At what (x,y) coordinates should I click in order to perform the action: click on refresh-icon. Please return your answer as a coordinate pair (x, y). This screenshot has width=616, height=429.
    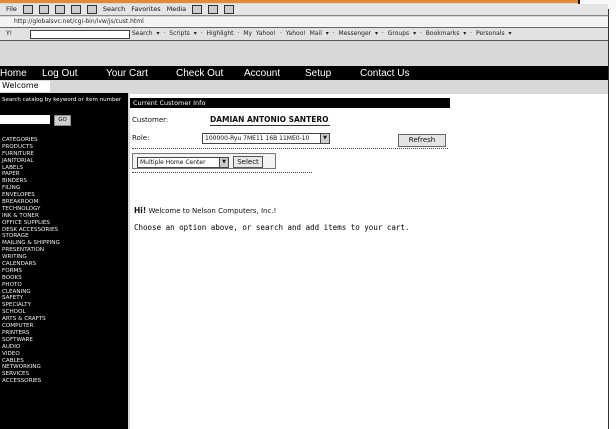
    Looking at the image, I should click on (75, 9).